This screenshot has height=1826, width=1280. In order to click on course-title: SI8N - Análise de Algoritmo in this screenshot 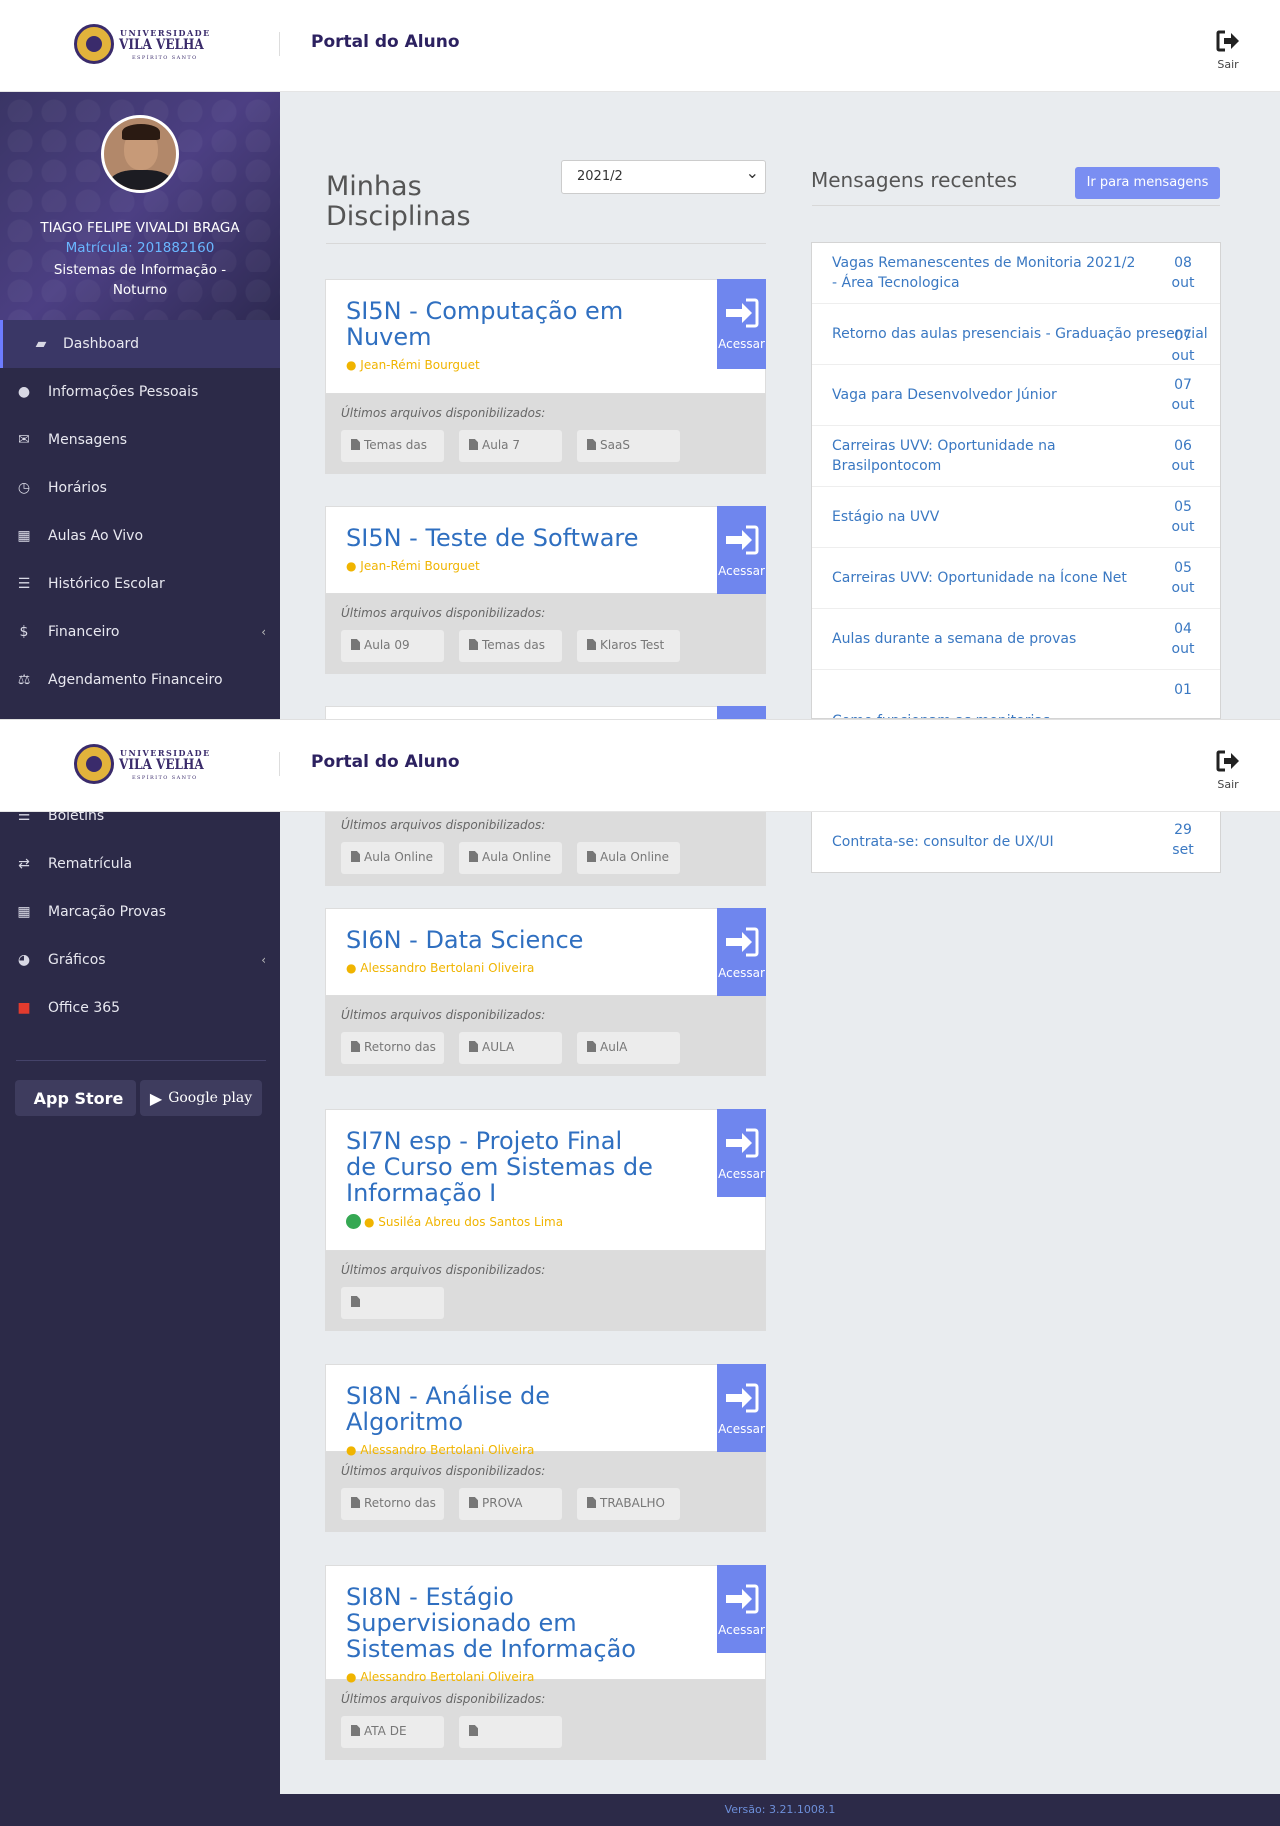, I will do `click(448, 1409)`.